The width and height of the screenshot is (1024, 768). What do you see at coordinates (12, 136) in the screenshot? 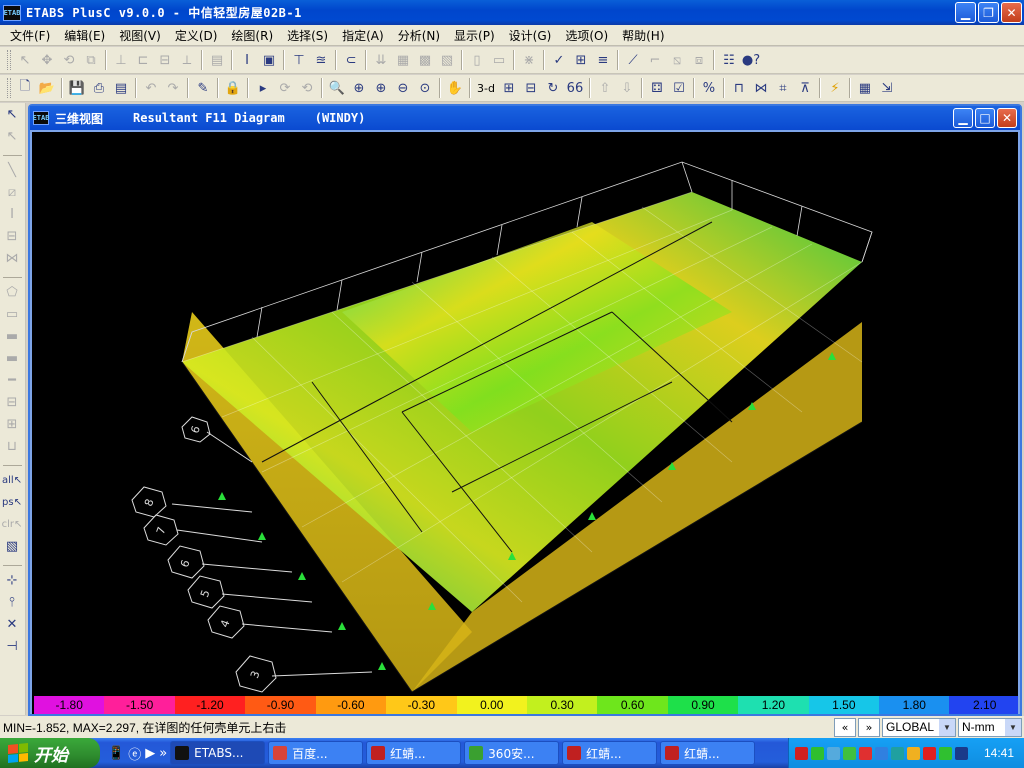
I see `reshape-icon: ↖` at bounding box center [12, 136].